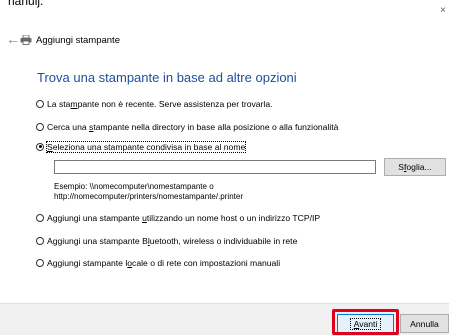  Describe the element at coordinates (78, 40) in the screenshot. I see `wizard-title: Aggiungi stampante` at that location.